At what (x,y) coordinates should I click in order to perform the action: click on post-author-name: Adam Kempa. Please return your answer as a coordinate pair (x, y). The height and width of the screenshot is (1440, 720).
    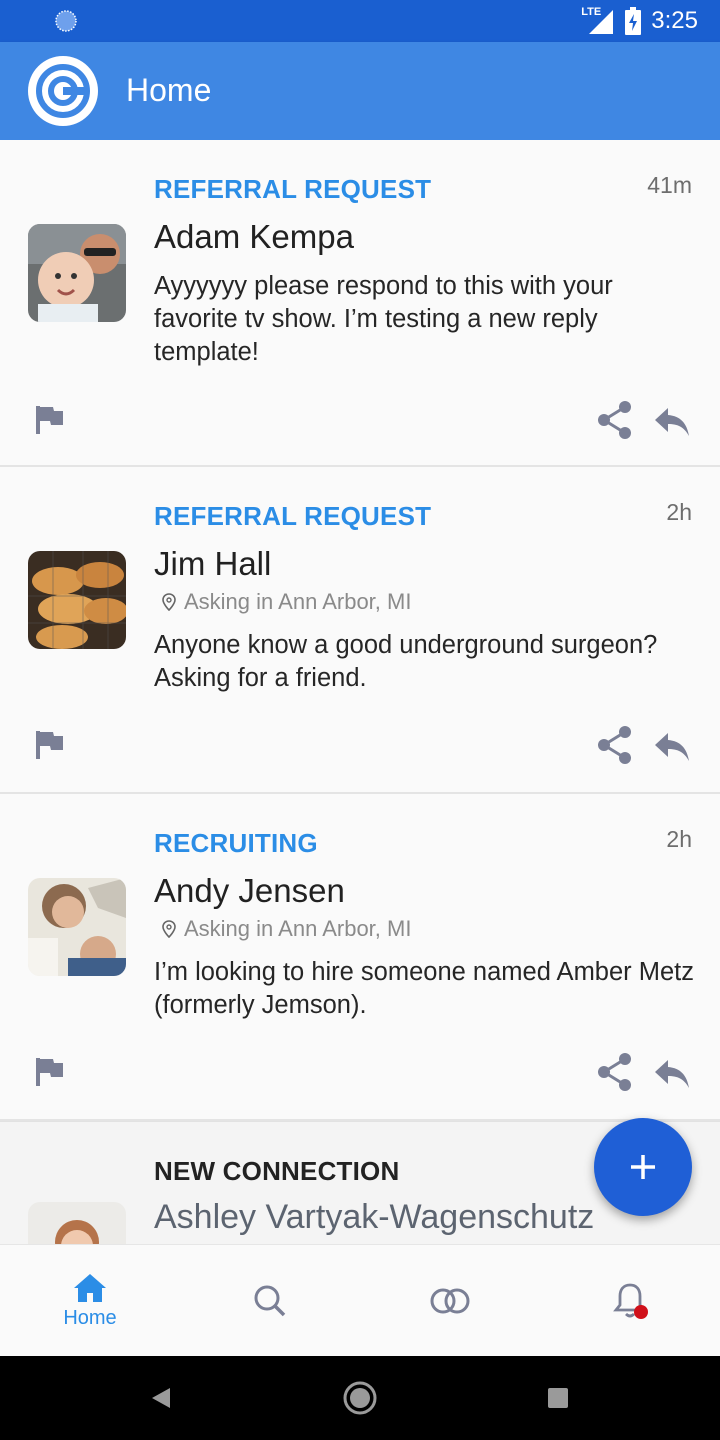
    Looking at the image, I should click on (254, 237).